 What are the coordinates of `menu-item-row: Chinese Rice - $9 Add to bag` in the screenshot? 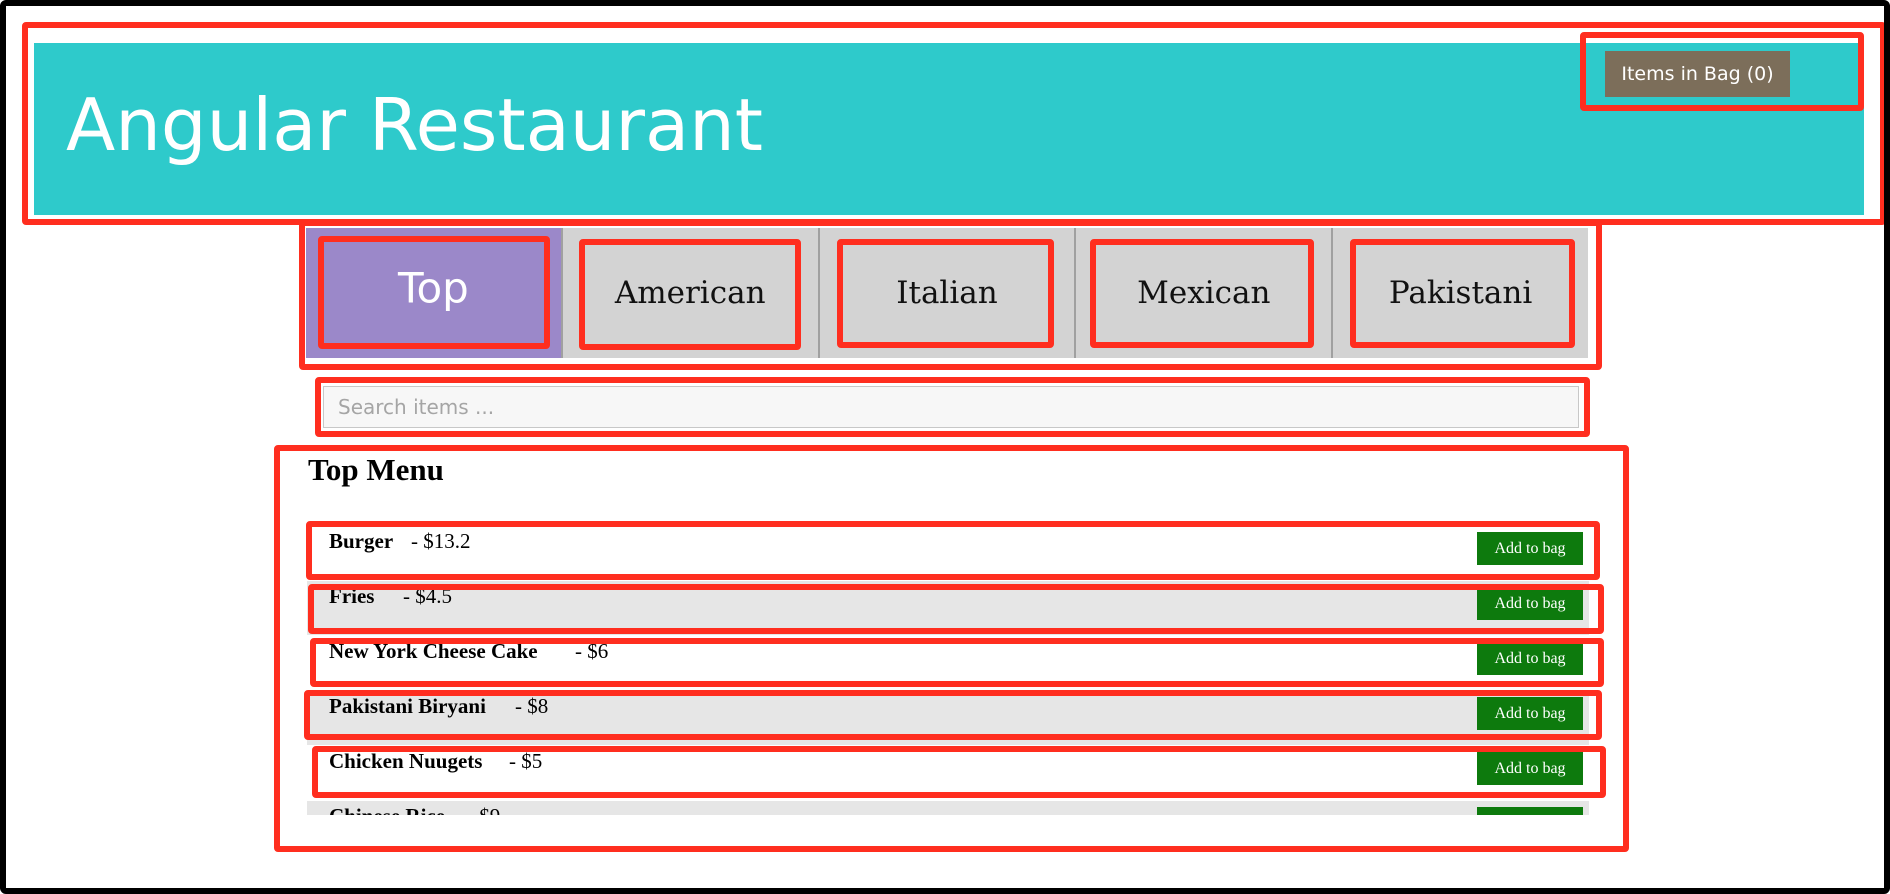 It's located at (948, 808).